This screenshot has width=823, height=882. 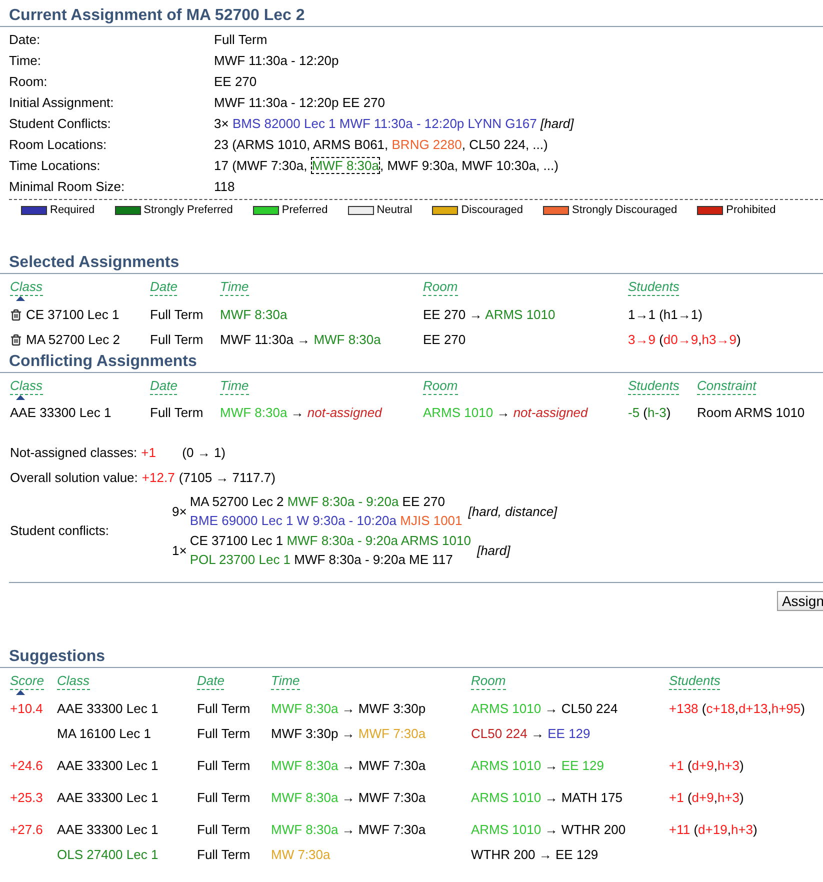 What do you see at coordinates (489, 315) in the screenshot?
I see `room-value: EE 270 → ARMS 1010` at bounding box center [489, 315].